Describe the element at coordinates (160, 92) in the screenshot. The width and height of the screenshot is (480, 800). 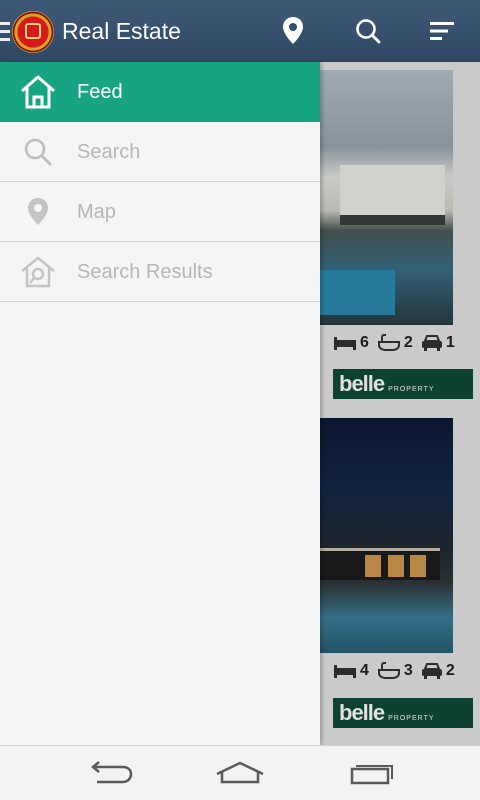
I see `drawer-item-feed: Feed` at that location.